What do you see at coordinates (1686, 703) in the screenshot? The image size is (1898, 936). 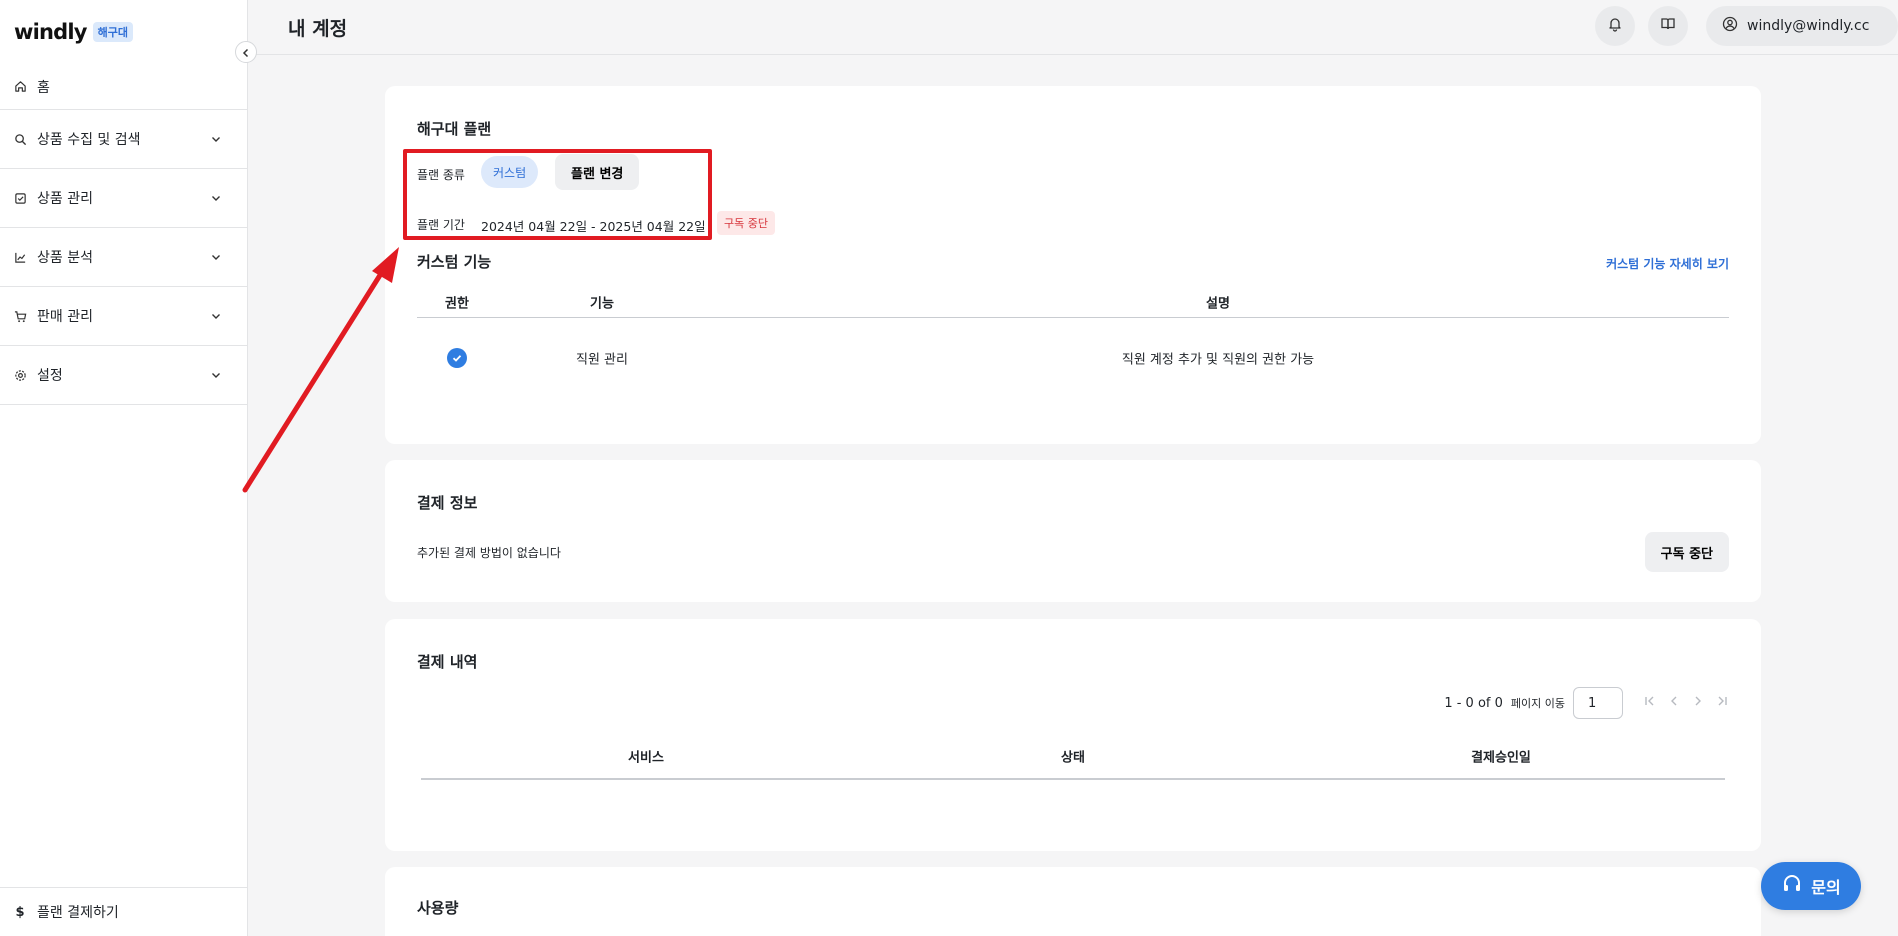 I see `pagination-nav` at bounding box center [1686, 703].